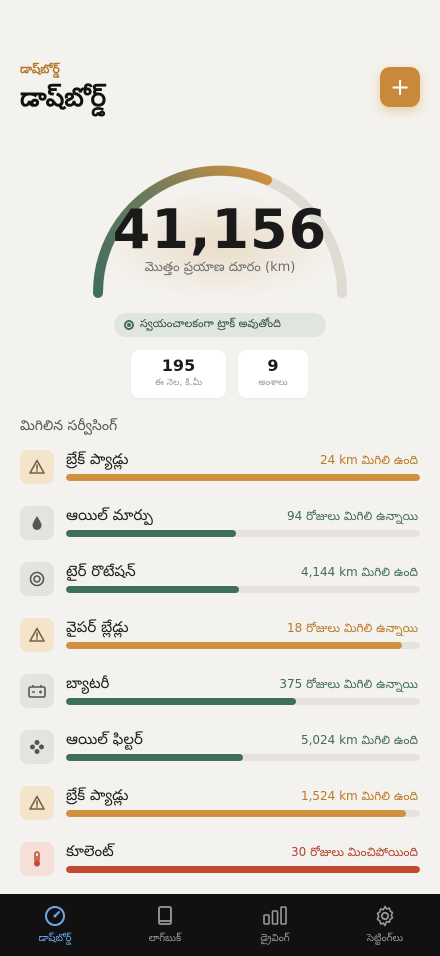 The height and width of the screenshot is (956, 440). Describe the element at coordinates (348, 684) in the screenshot. I see `service-status: 375 రోజులు మిగిలి ఉన్నాయి` at that location.